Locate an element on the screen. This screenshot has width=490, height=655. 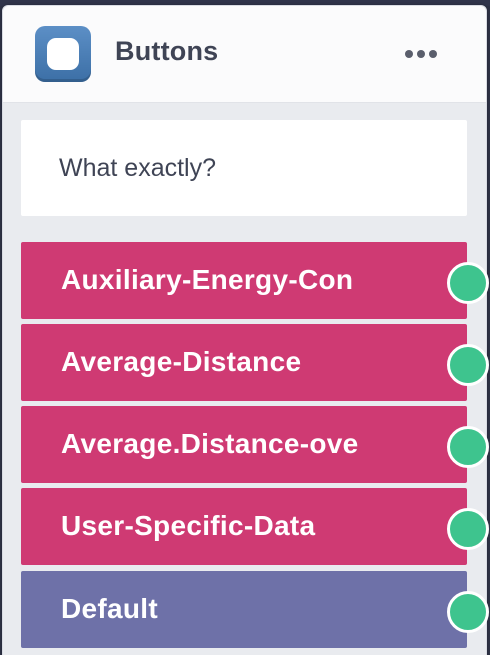
node-icon-inner is located at coordinates (63, 54).